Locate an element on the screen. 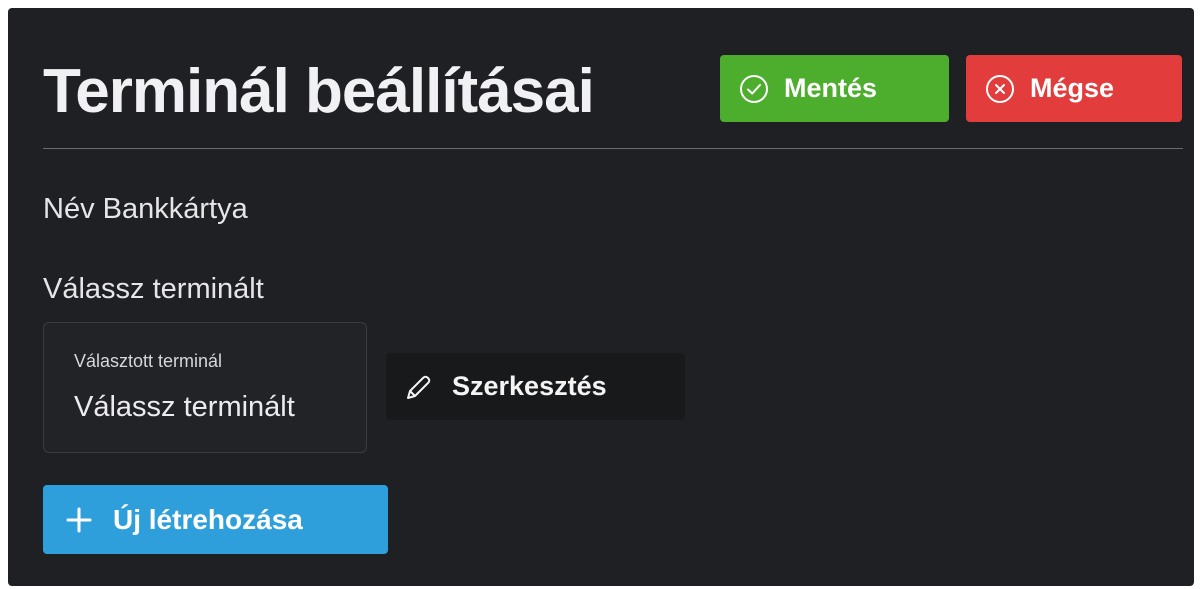 This screenshot has height=589, width=1202. create-new-button: Új létrehozása is located at coordinates (215, 519).